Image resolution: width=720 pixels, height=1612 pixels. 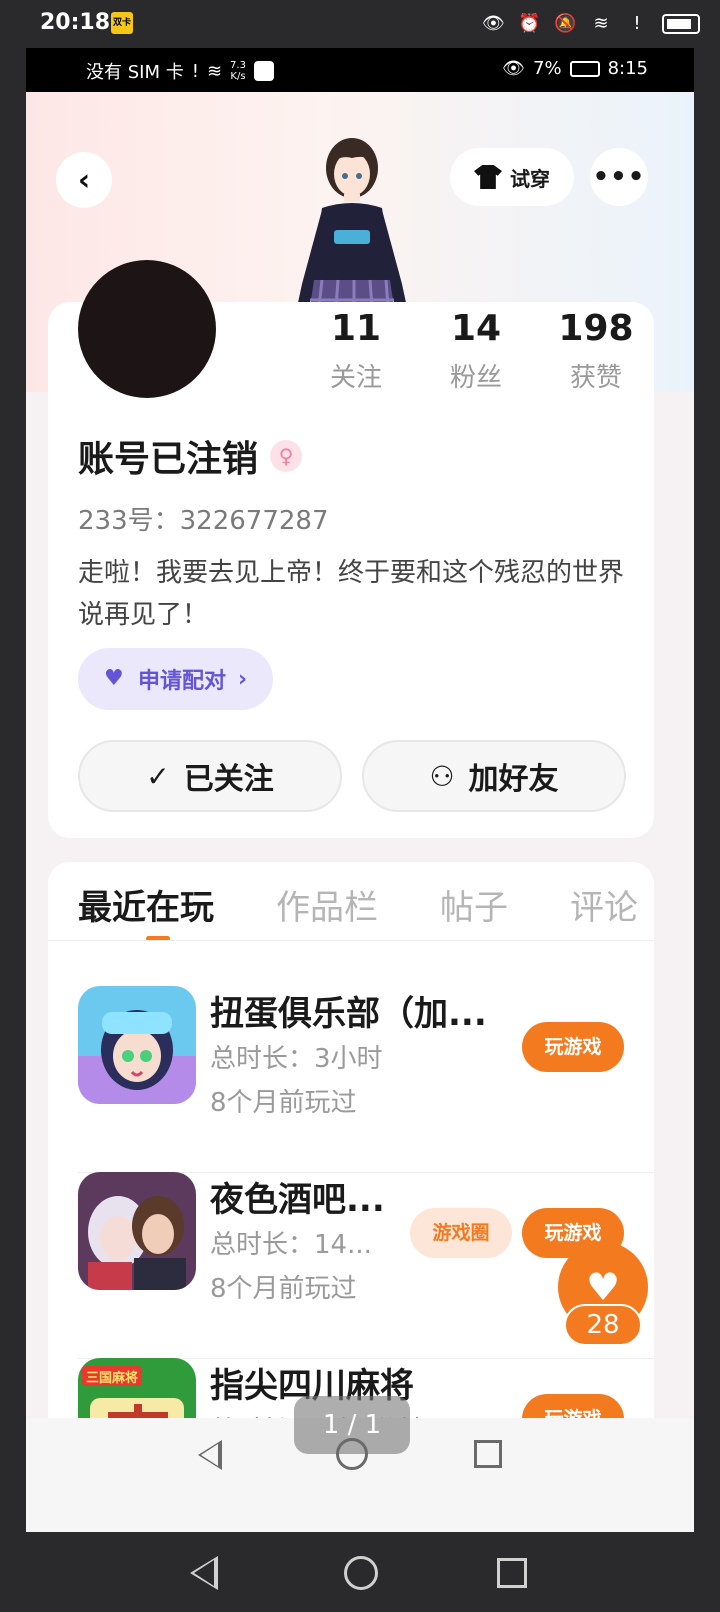 I want to click on network-speed: 7.3 K/s, so click(x=238, y=71).